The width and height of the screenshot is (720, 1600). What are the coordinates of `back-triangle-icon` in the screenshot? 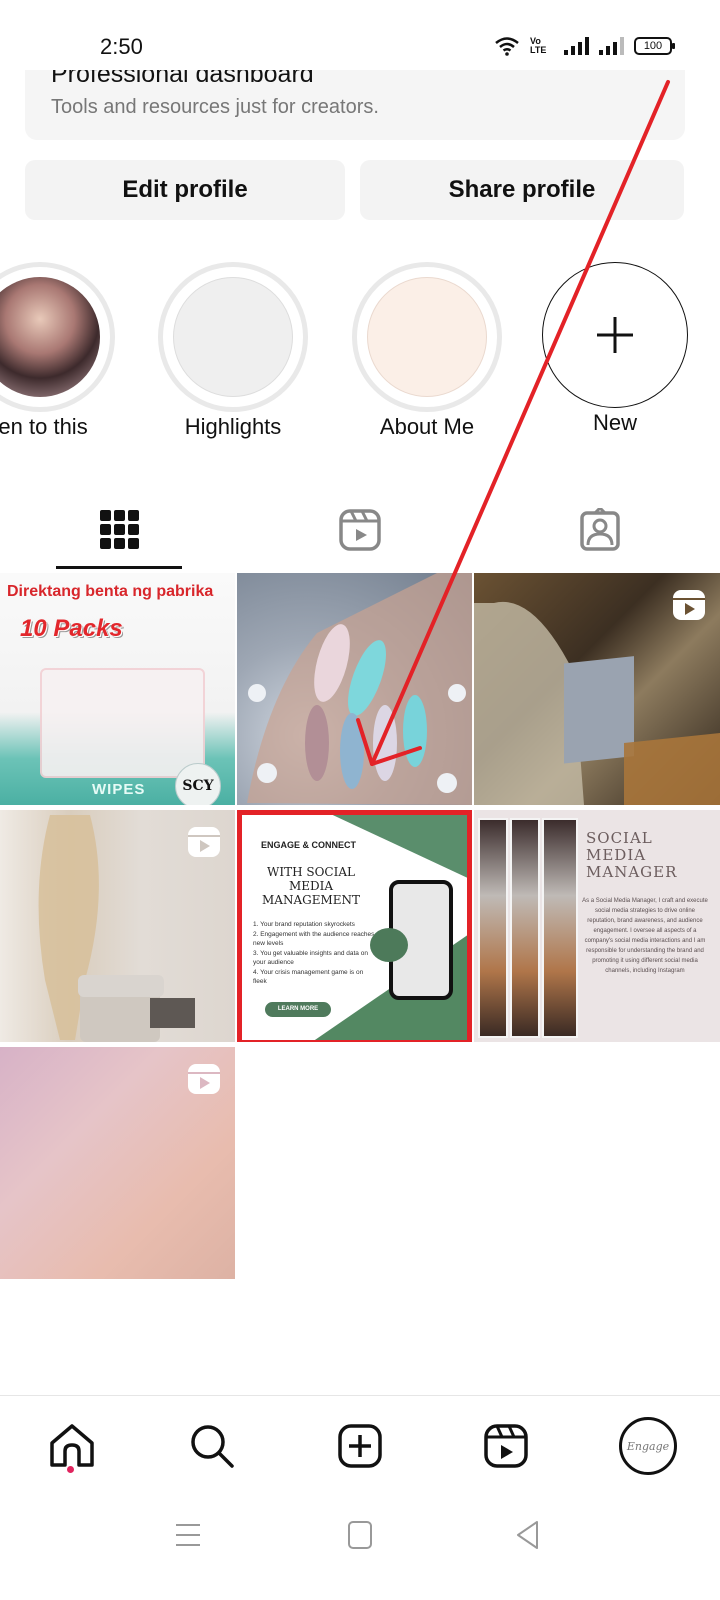 It's located at (527, 1535).